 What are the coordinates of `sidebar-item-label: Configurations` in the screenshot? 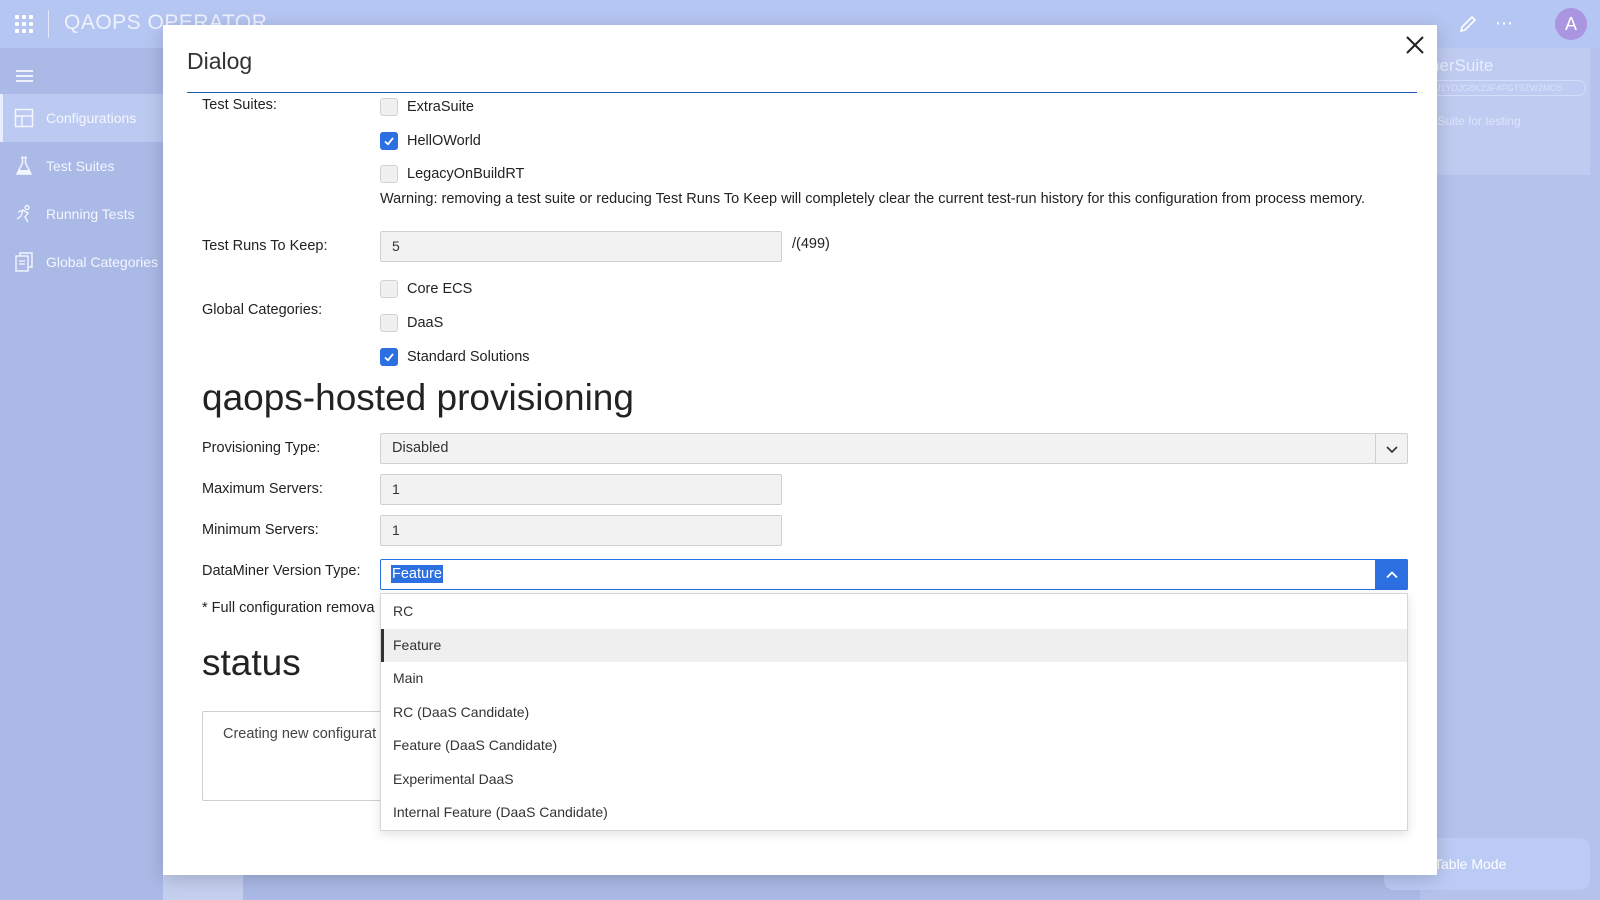 It's located at (91, 118).